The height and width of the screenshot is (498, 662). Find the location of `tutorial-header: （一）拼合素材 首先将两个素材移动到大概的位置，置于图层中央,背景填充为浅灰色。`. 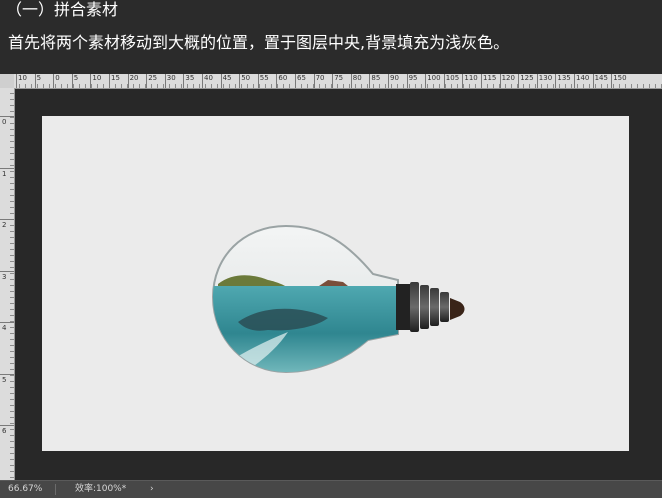

tutorial-header: （一）拼合素材 首先将两个素材移动到大概的位置，置于图层中央,背景填充为浅灰色。 is located at coordinates (331, 37).